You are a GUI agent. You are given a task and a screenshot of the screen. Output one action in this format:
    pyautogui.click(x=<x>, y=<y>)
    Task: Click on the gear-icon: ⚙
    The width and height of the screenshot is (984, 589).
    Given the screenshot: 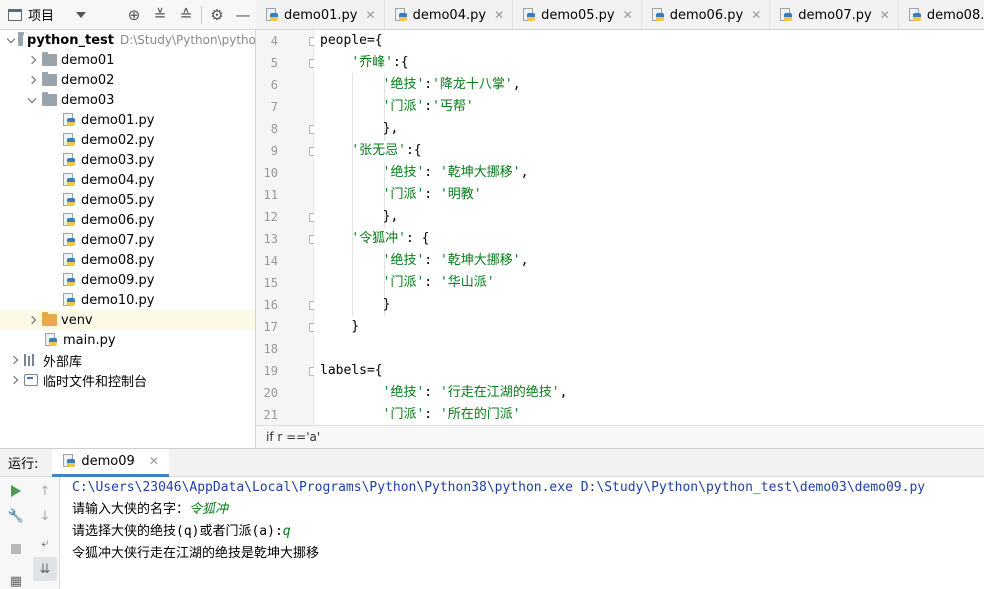 What is the action you would take?
    pyautogui.click(x=217, y=15)
    